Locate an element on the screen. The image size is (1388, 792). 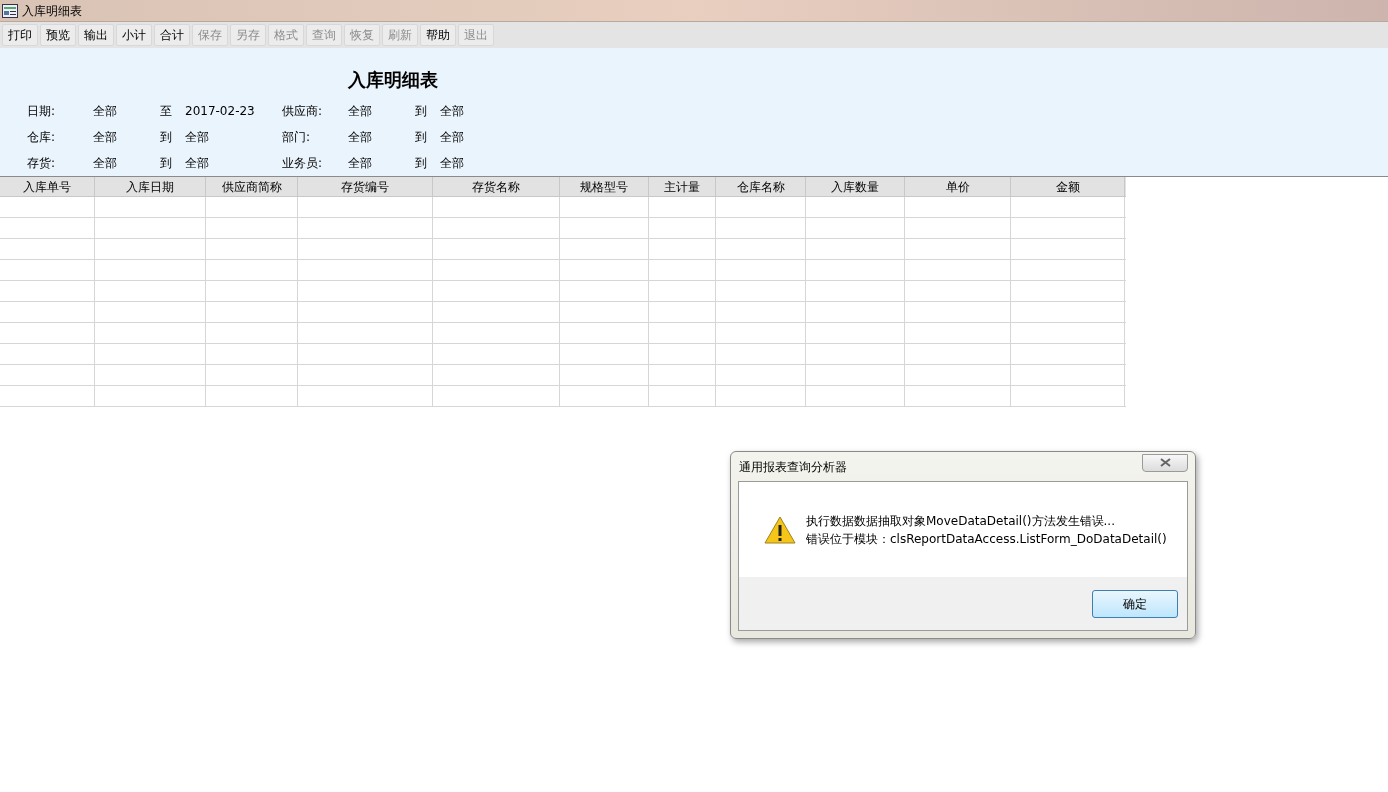
toolbar-button: 输出 is located at coordinates (96, 35).